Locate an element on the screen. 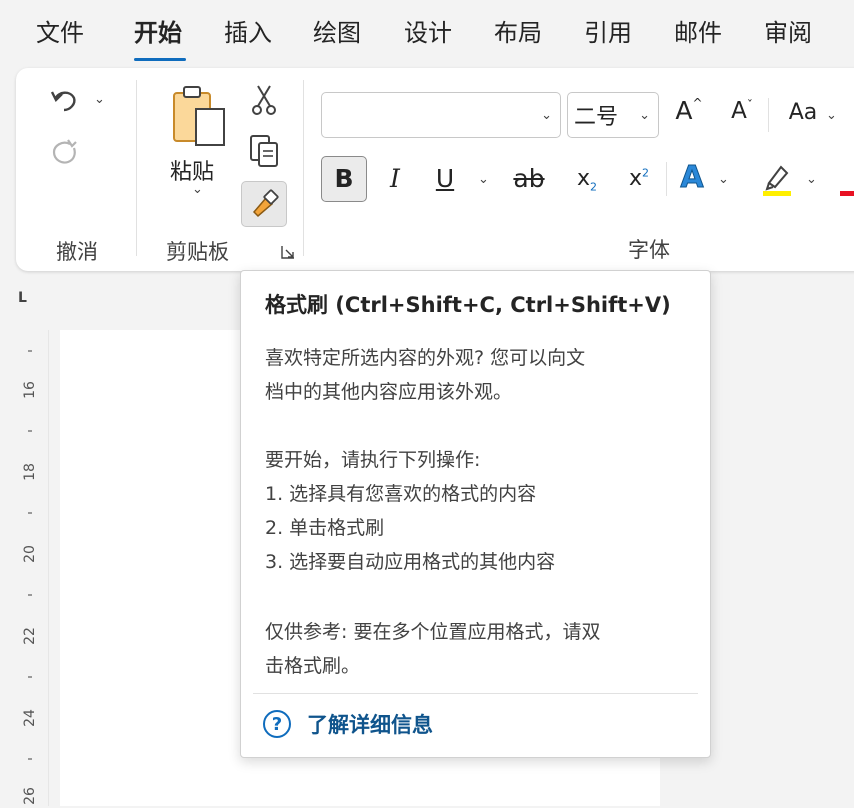 Image resolution: width=854 pixels, height=808 pixels. clipboard-launcher-button is located at coordinates (288, 252).